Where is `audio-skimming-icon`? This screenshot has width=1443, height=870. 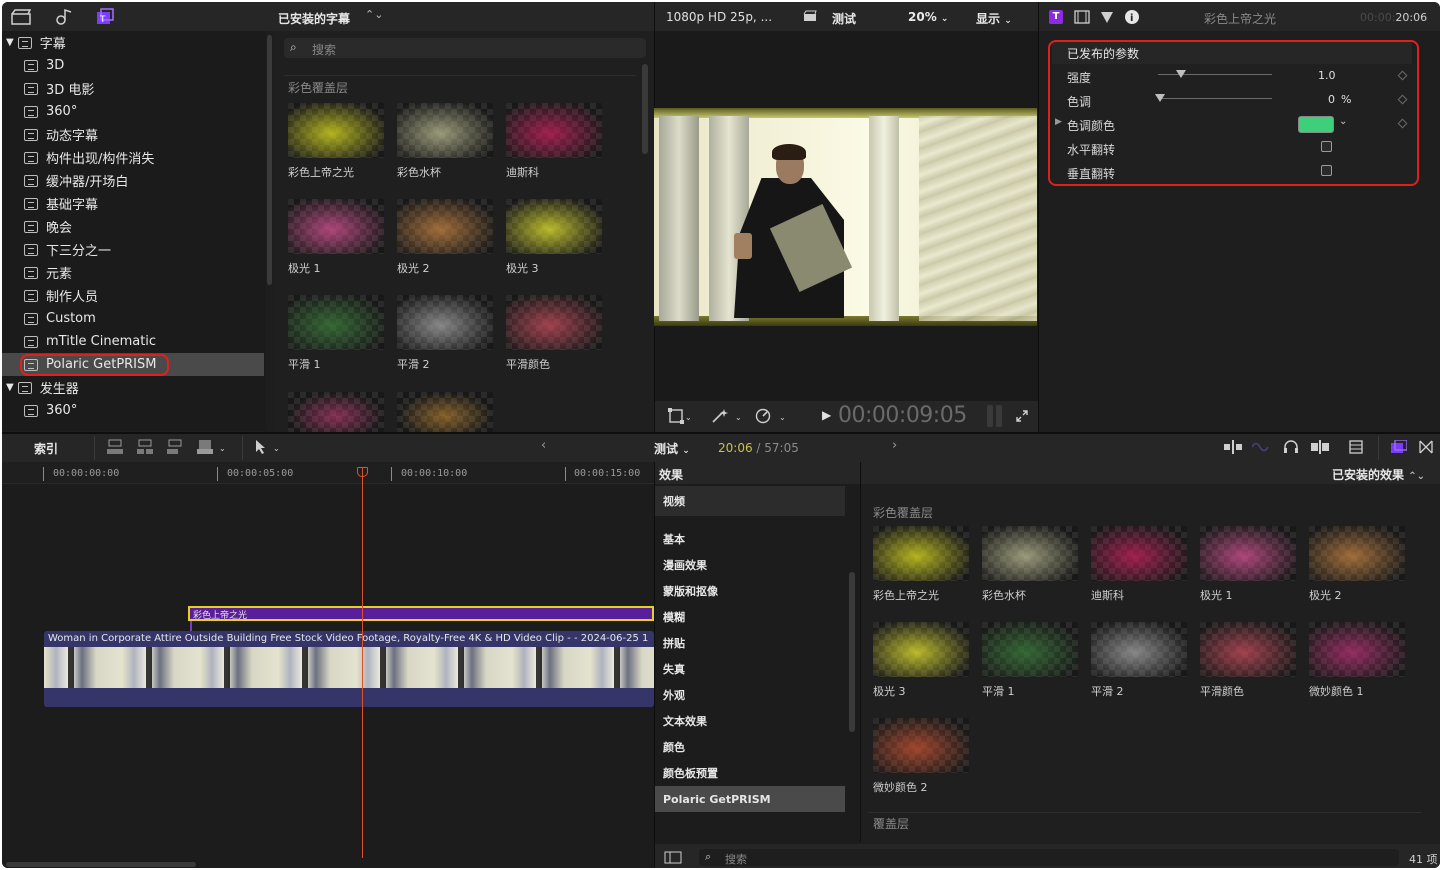
audio-skimming-icon is located at coordinates (1261, 447).